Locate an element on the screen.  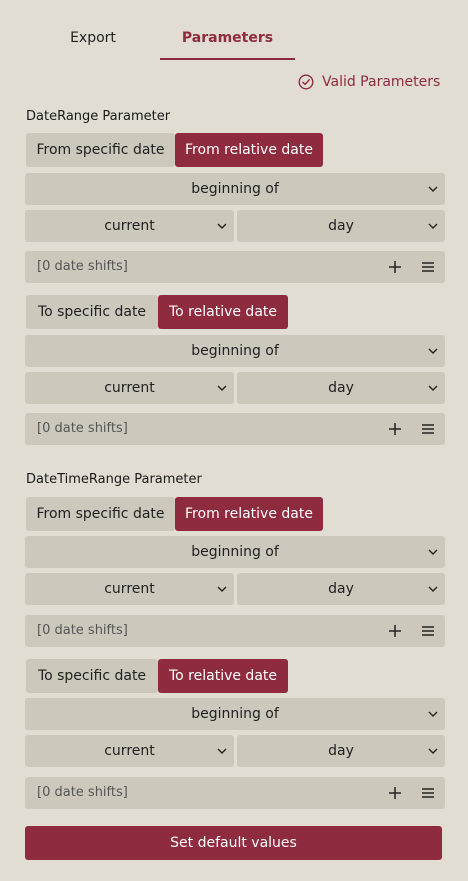
tab-parameters: Parameters is located at coordinates (227, 40).